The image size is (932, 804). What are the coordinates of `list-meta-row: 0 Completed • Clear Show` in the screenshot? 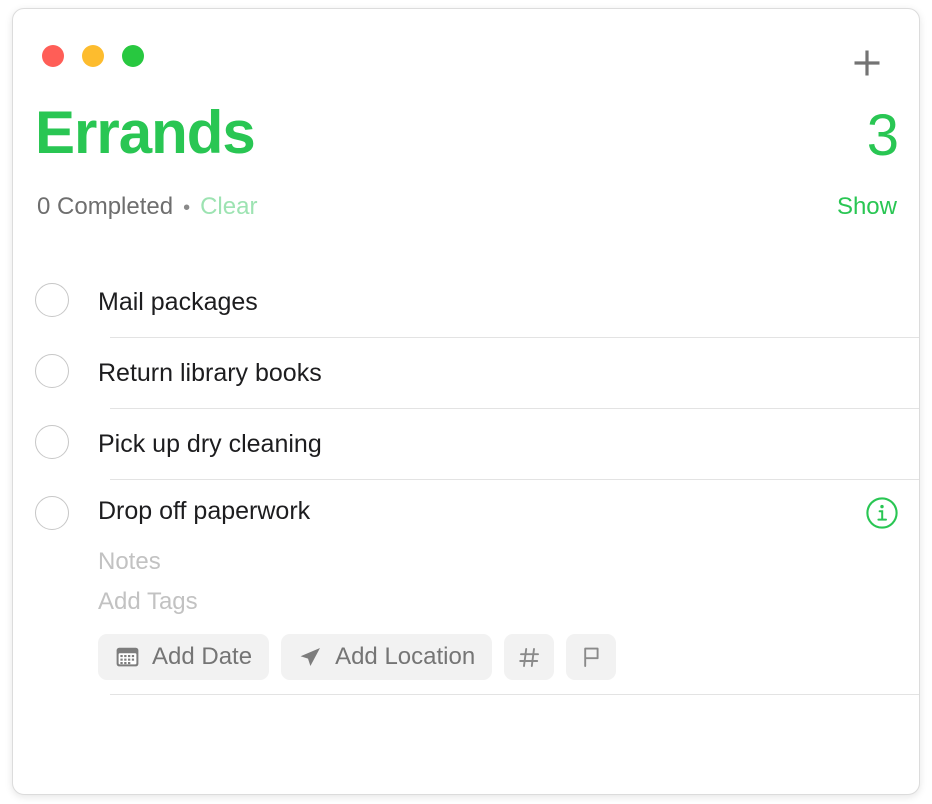 It's located at (466, 220).